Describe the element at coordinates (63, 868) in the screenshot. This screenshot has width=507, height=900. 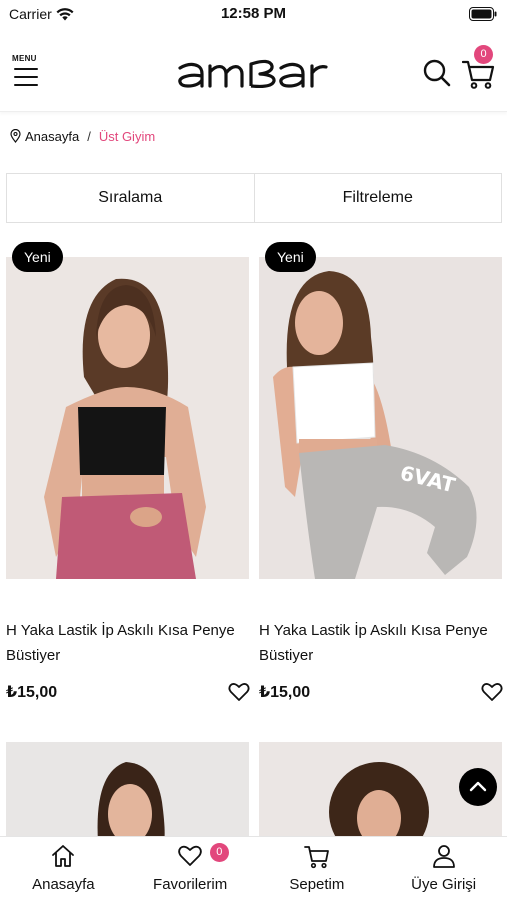
I see `nav-item-home: Anasayfa` at that location.